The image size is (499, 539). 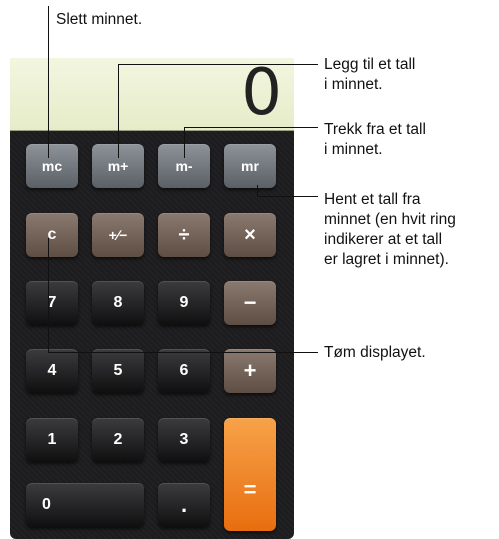 What do you see at coordinates (52, 303) in the screenshot?
I see `digit-7-button: 7` at bounding box center [52, 303].